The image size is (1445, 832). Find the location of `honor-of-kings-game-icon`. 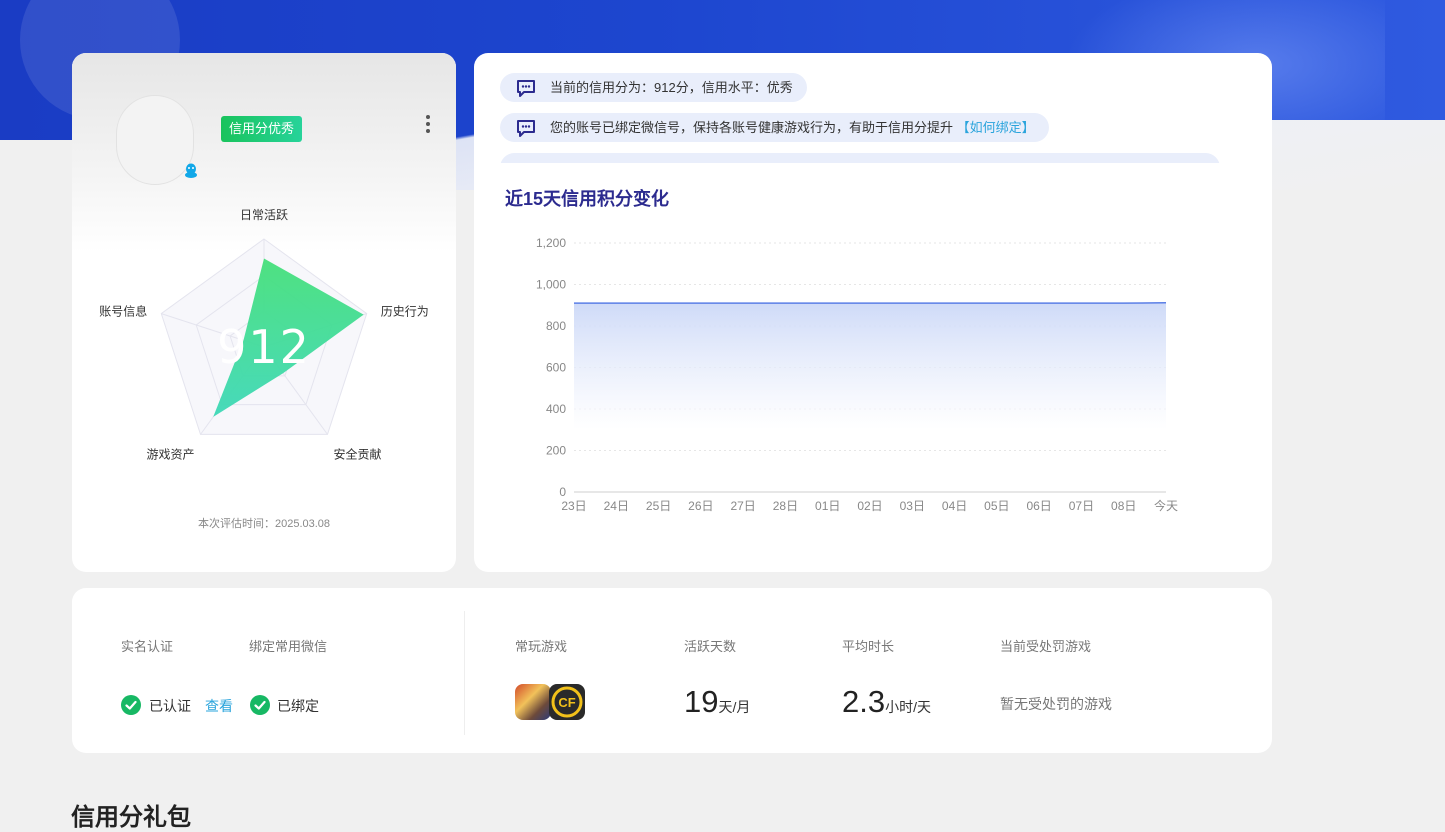

honor-of-kings-game-icon is located at coordinates (533, 702).